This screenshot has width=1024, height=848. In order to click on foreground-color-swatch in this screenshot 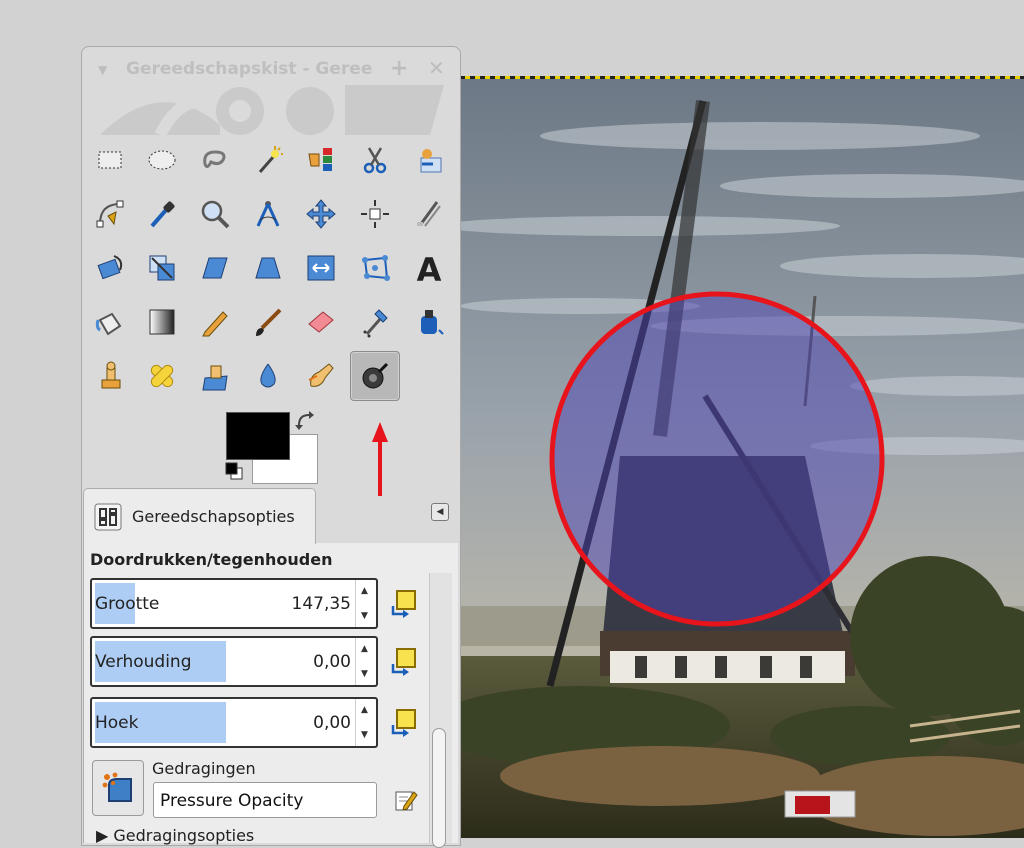, I will do `click(258, 436)`.